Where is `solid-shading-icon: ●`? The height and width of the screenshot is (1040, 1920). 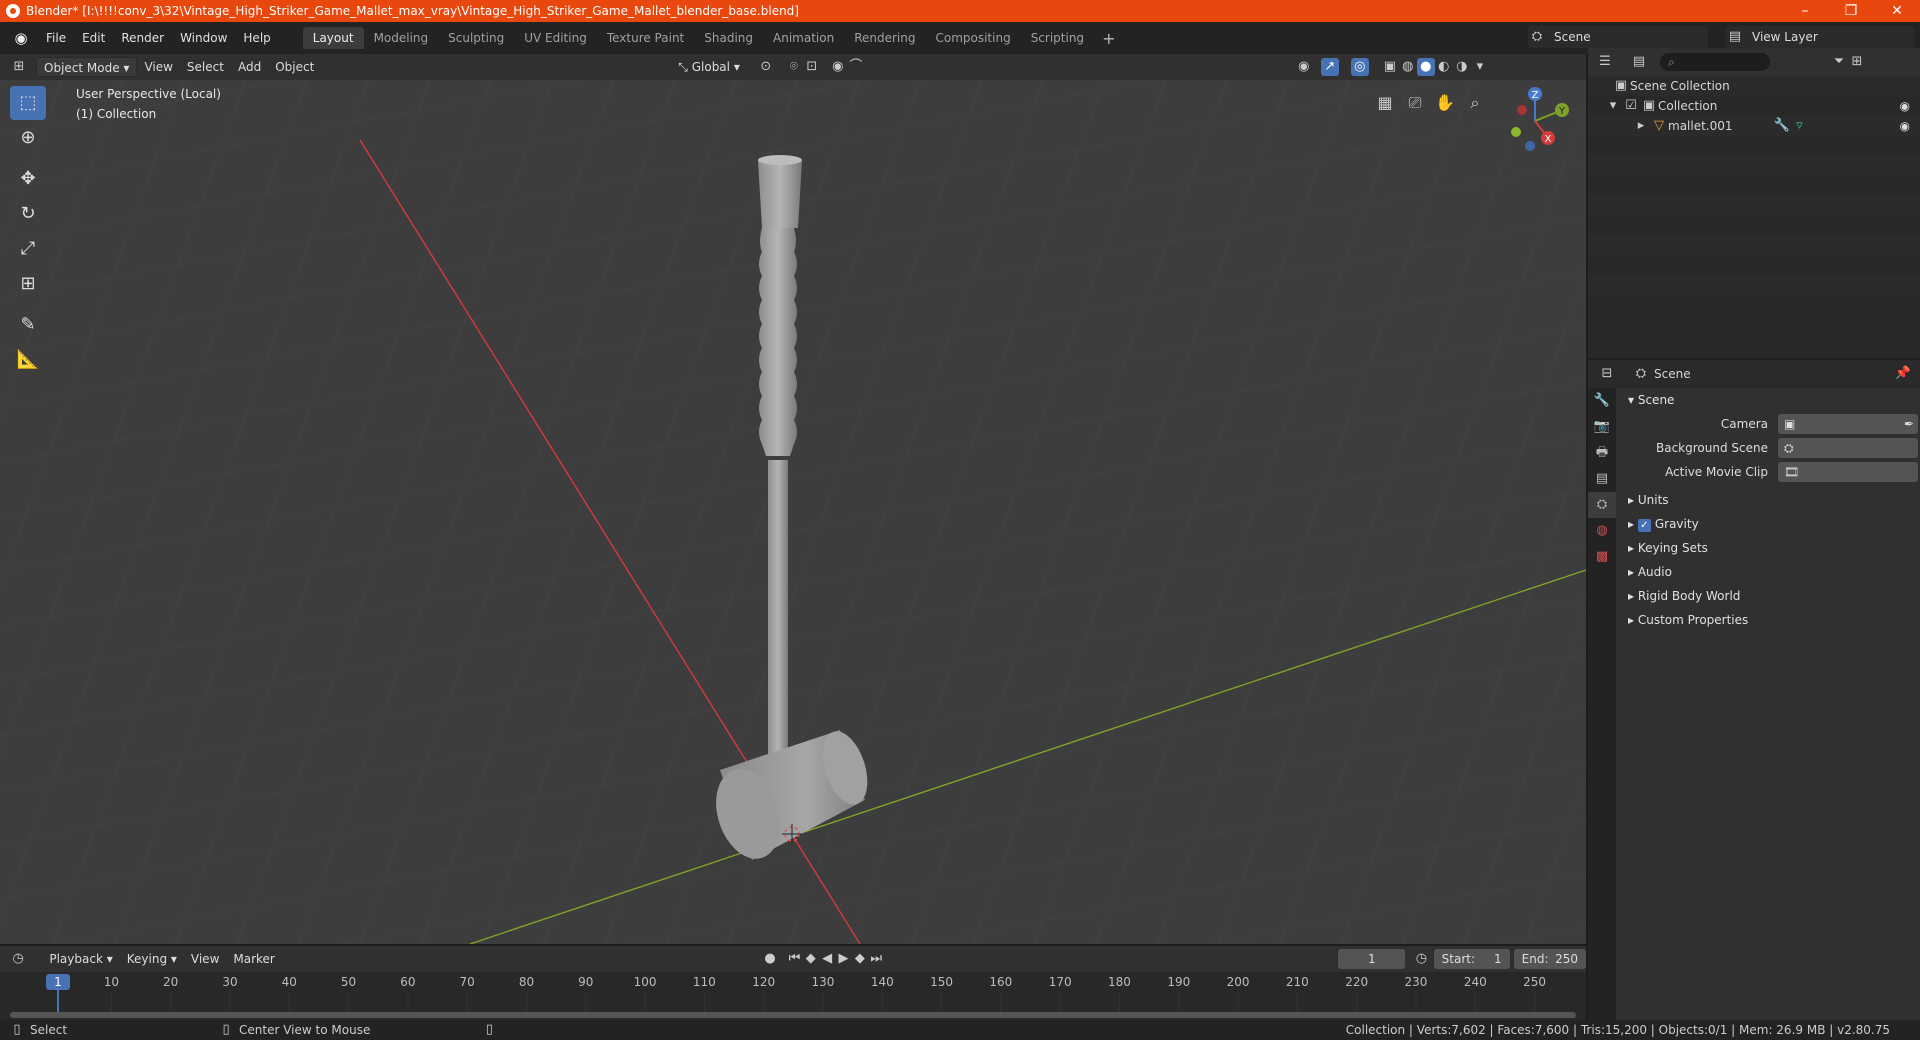 solid-shading-icon: ● is located at coordinates (1425, 67).